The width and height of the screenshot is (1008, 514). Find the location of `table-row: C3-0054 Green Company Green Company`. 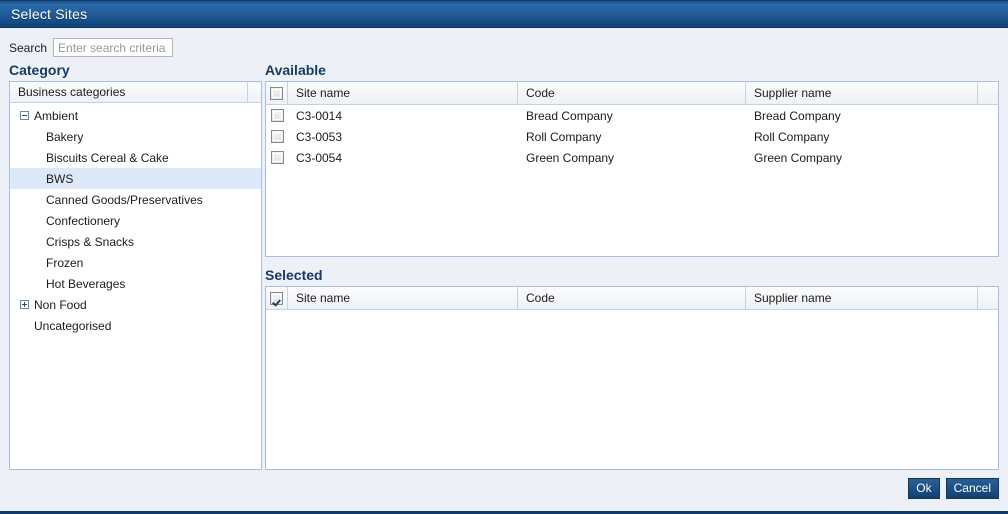

table-row: C3-0054 Green Company Green Company is located at coordinates (632, 157).